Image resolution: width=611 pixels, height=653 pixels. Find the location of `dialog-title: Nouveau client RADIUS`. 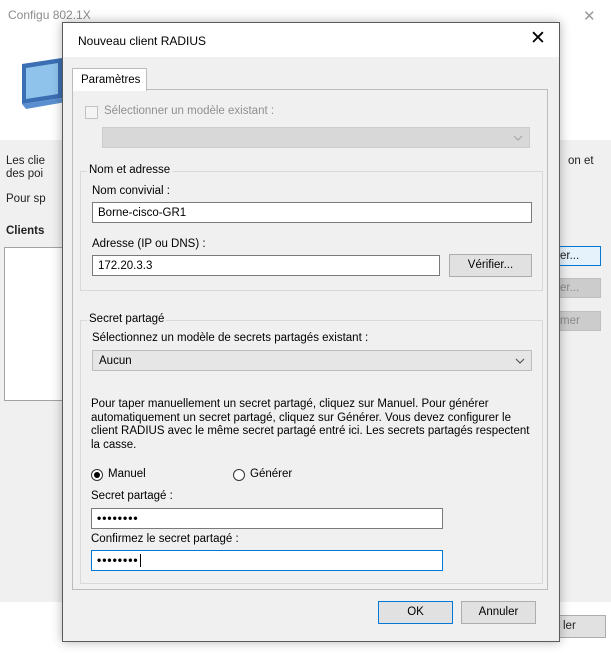

dialog-title: Nouveau client RADIUS is located at coordinates (142, 41).